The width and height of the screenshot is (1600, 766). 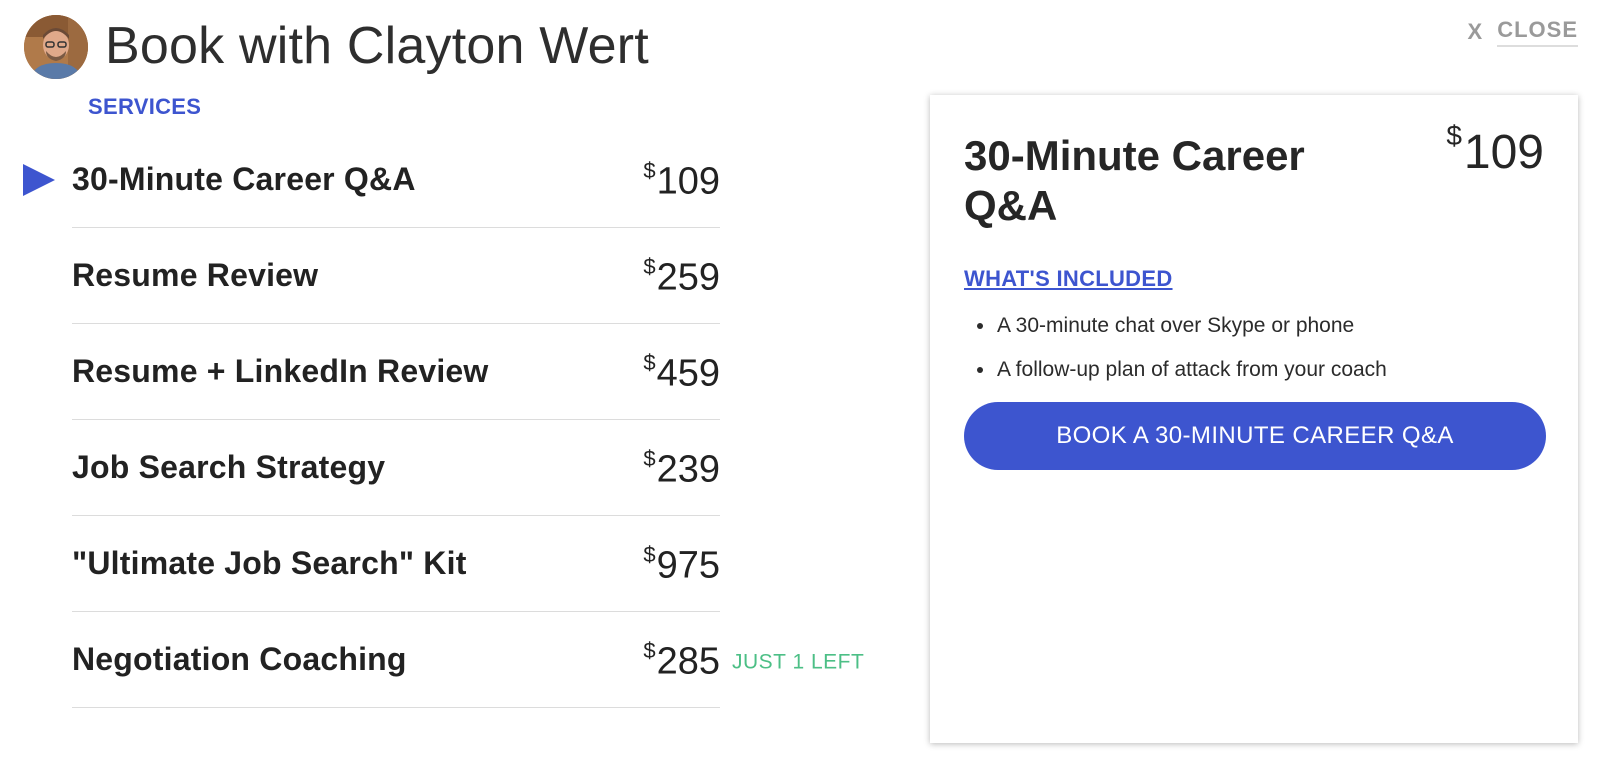 I want to click on service-name: Resume + LinkedIn Review, so click(x=280, y=371).